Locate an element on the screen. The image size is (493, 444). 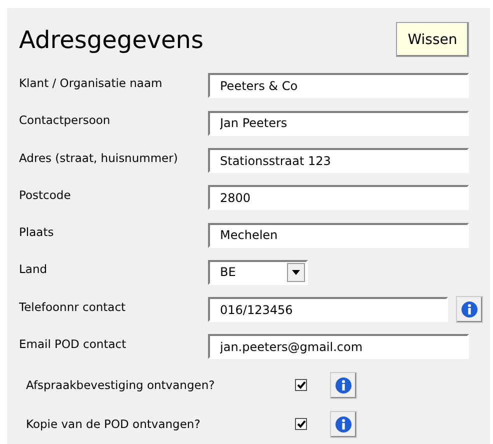
input-field: Mechelen is located at coordinates (338, 235).